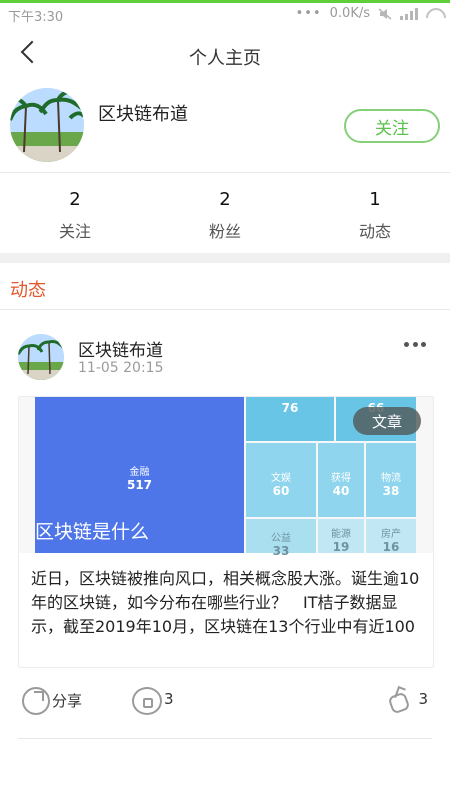 This screenshot has height=800, width=450. I want to click on signal-icon, so click(409, 13).